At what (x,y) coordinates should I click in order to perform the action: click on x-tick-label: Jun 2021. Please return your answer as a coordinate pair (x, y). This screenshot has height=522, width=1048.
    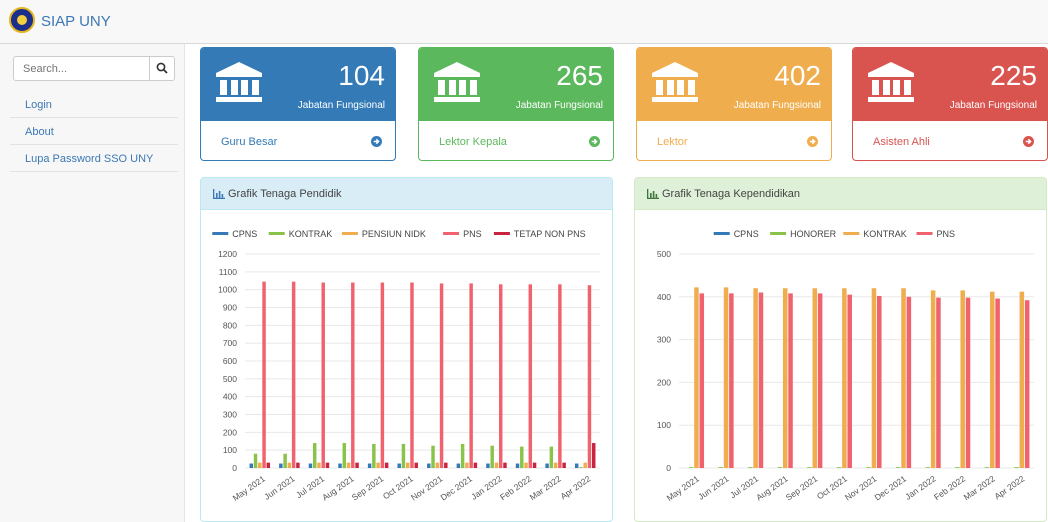
    Looking at the image, I should click on (713, 487).